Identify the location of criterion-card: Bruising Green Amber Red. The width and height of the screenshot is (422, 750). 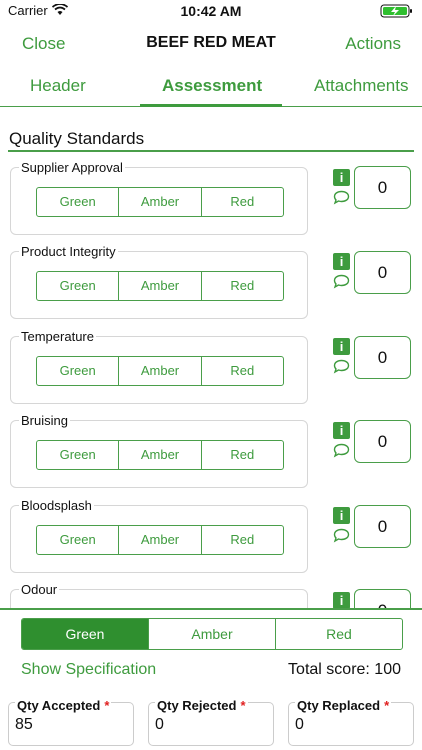
(159, 450).